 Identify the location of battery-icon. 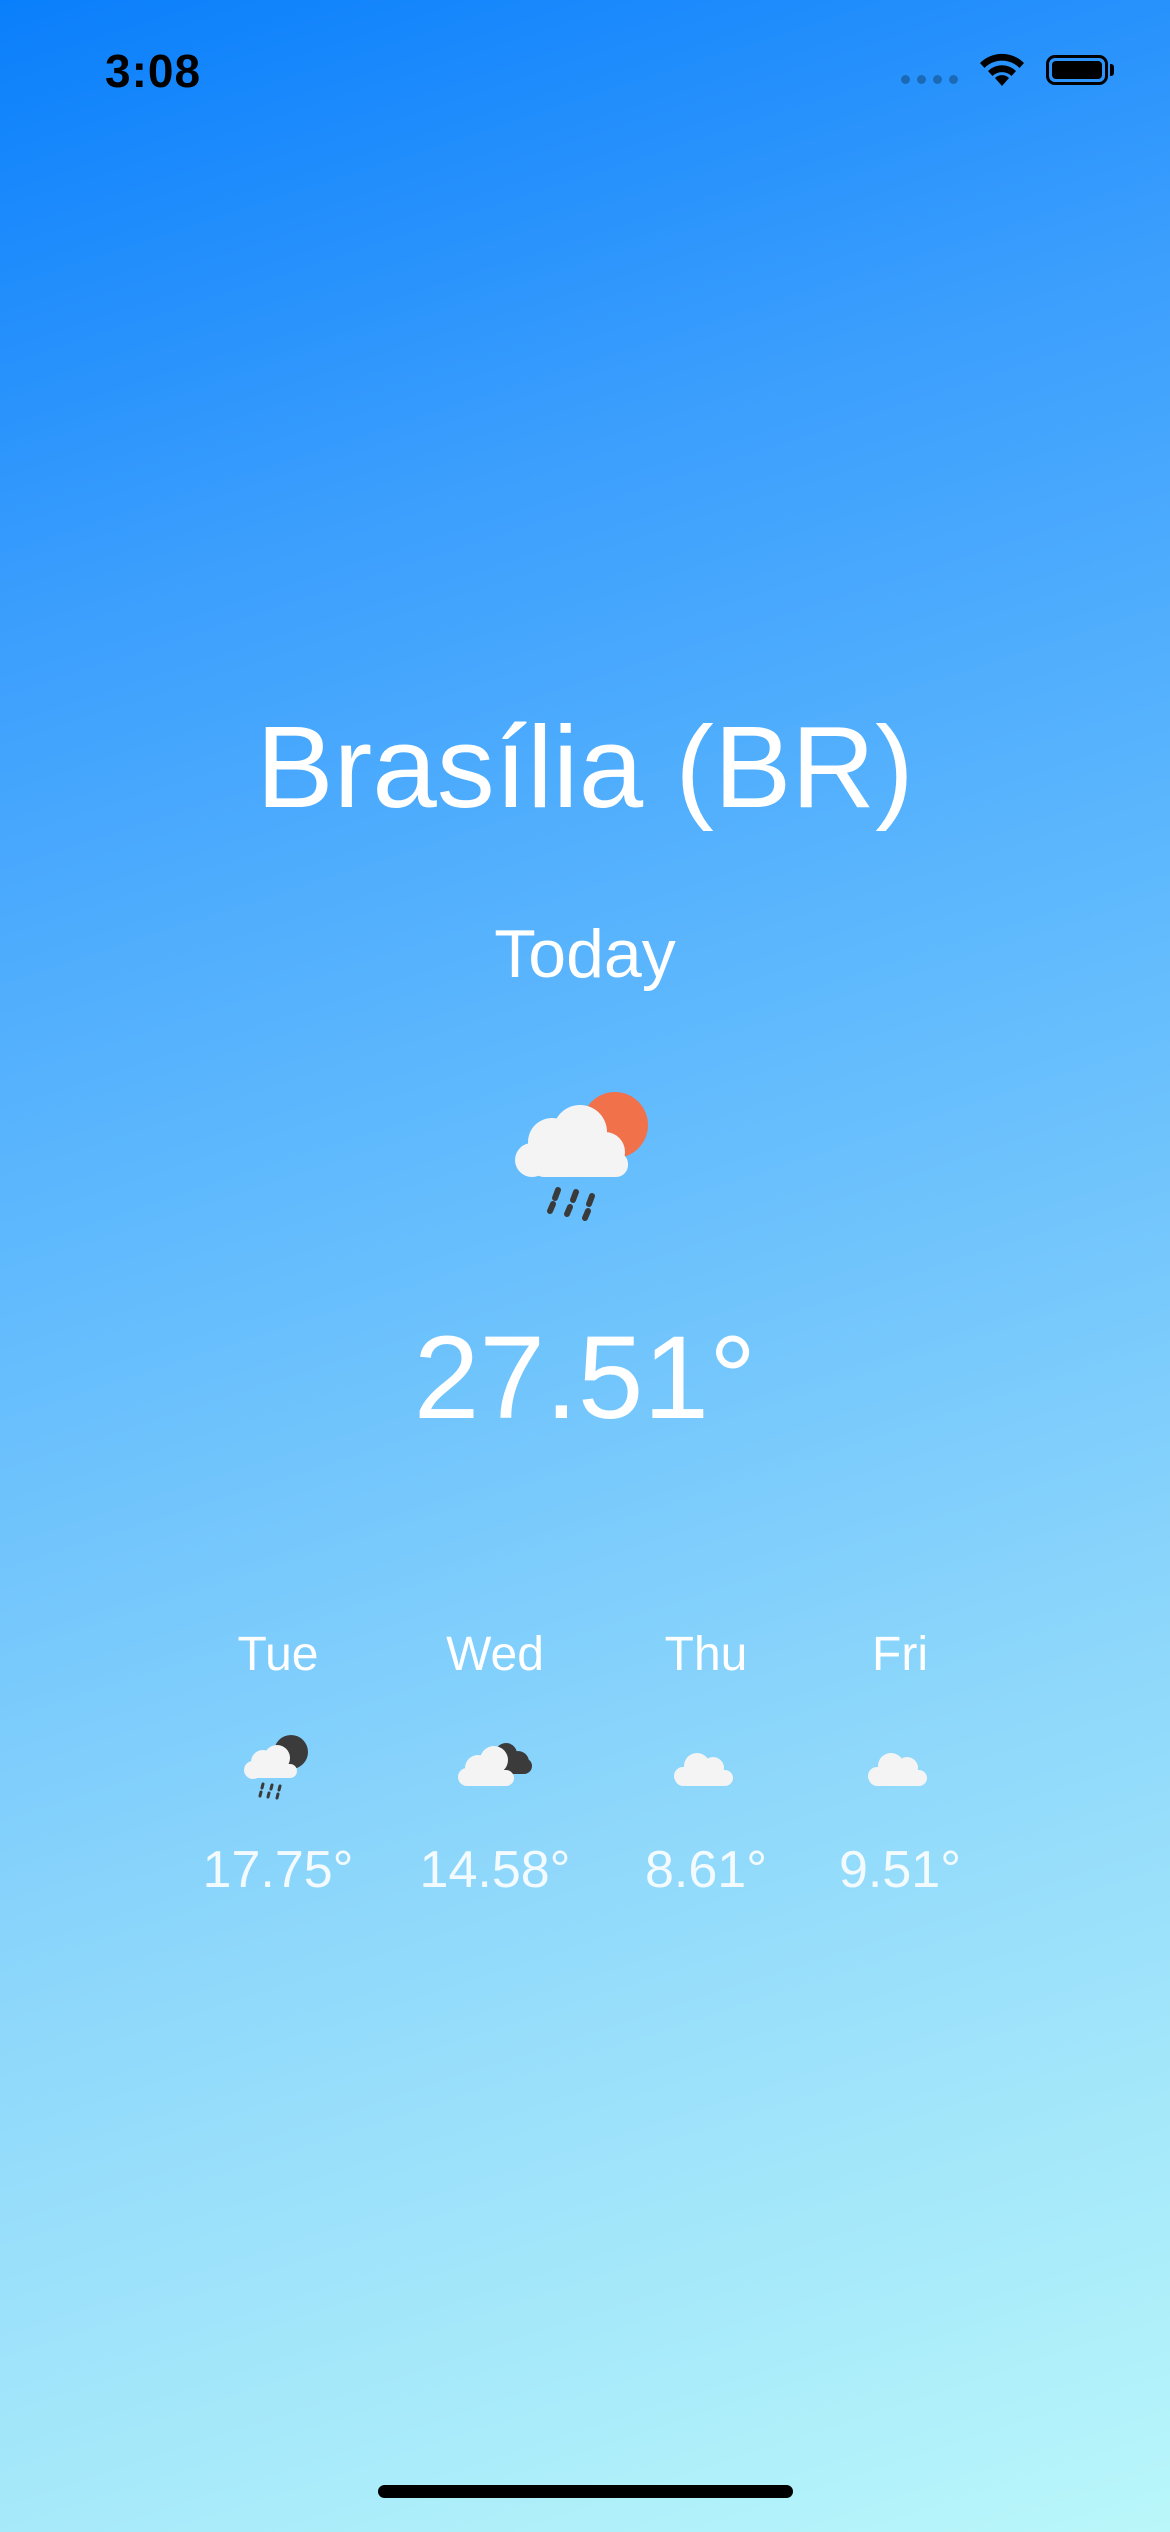
(1080, 70).